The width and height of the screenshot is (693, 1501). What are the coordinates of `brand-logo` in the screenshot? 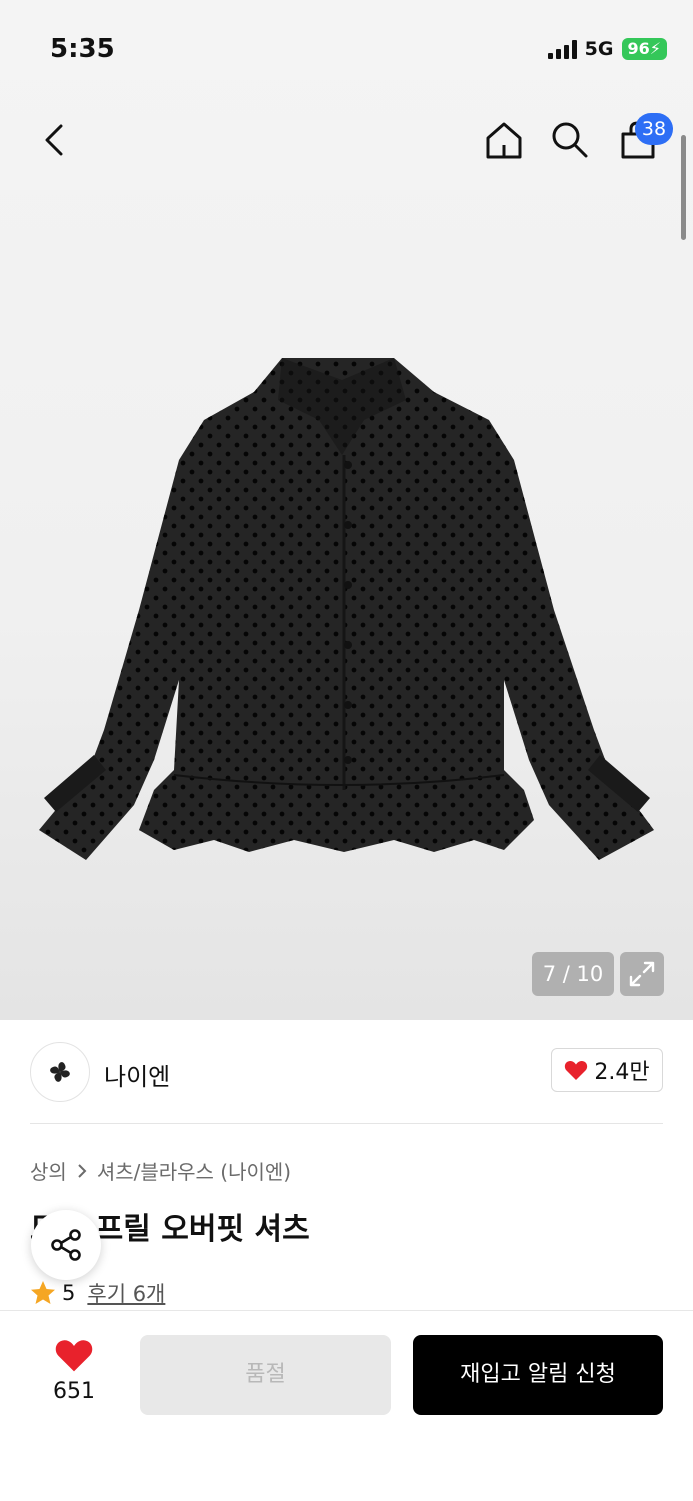 It's located at (60, 1072).